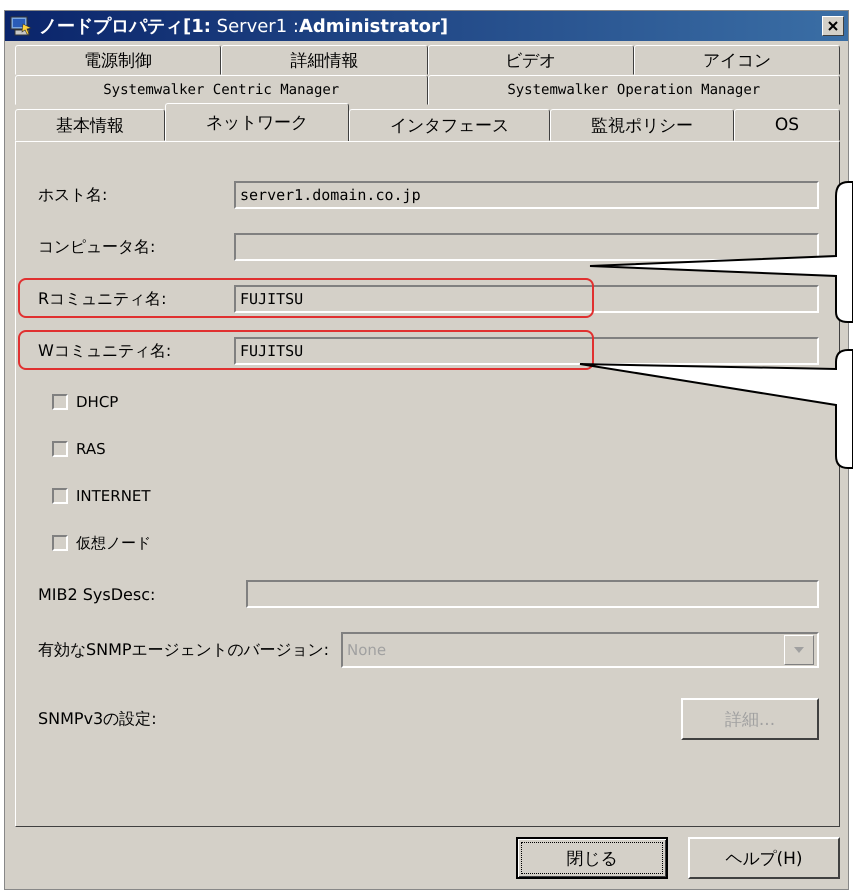  Describe the element at coordinates (526, 195) in the screenshot. I see `input-field: server1.domain.co.jp` at that location.